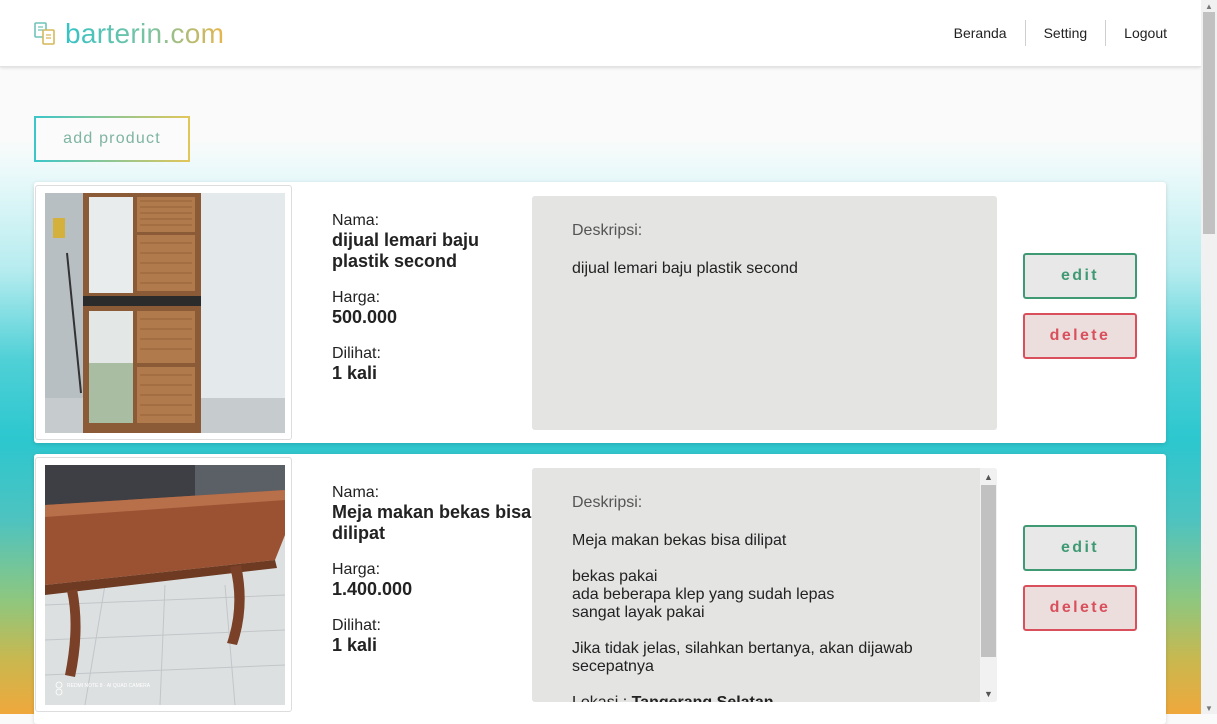 This screenshot has height=724, width=1217. I want to click on location-label: Lokasi :, so click(599, 698).